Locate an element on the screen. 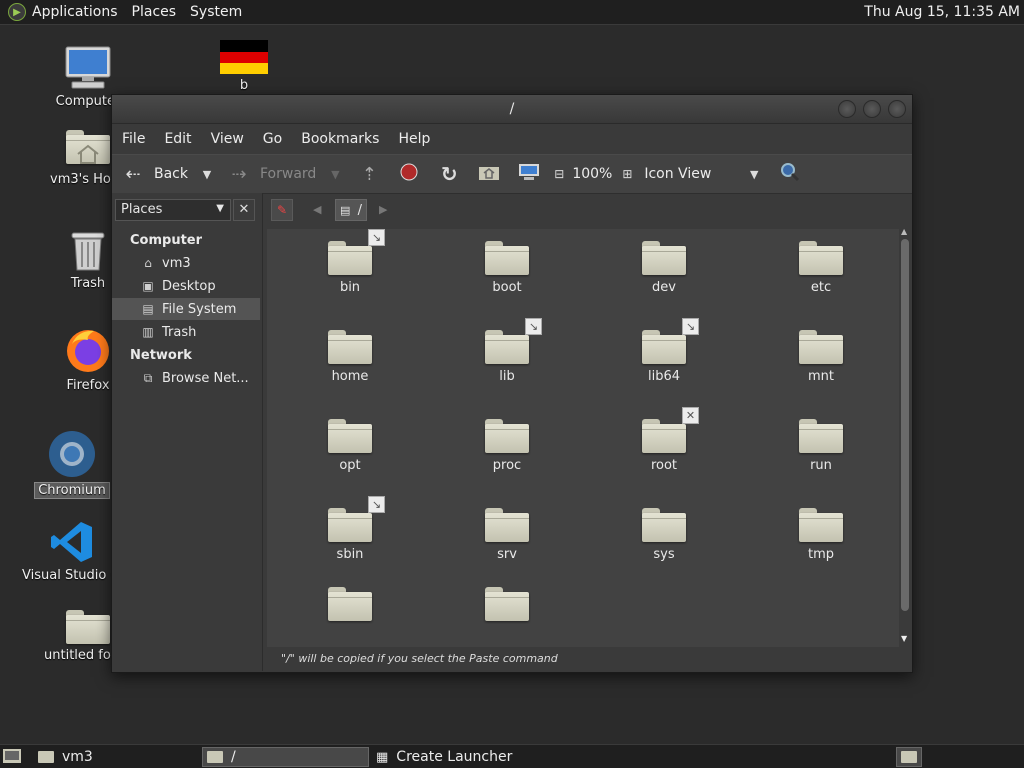 The image size is (1024, 768). home-folder-icon is located at coordinates (88, 149).